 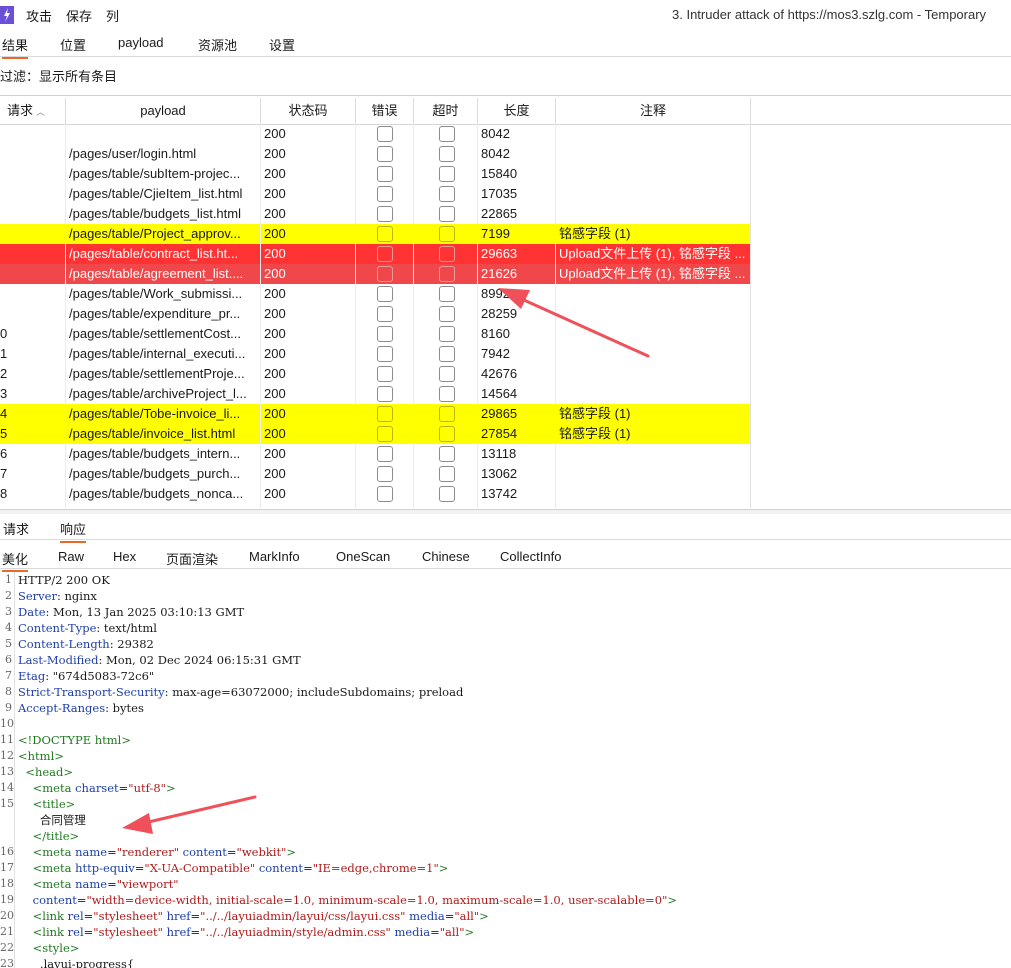 What do you see at coordinates (446, 556) in the screenshot?
I see `tab-chinese: Chinese` at bounding box center [446, 556].